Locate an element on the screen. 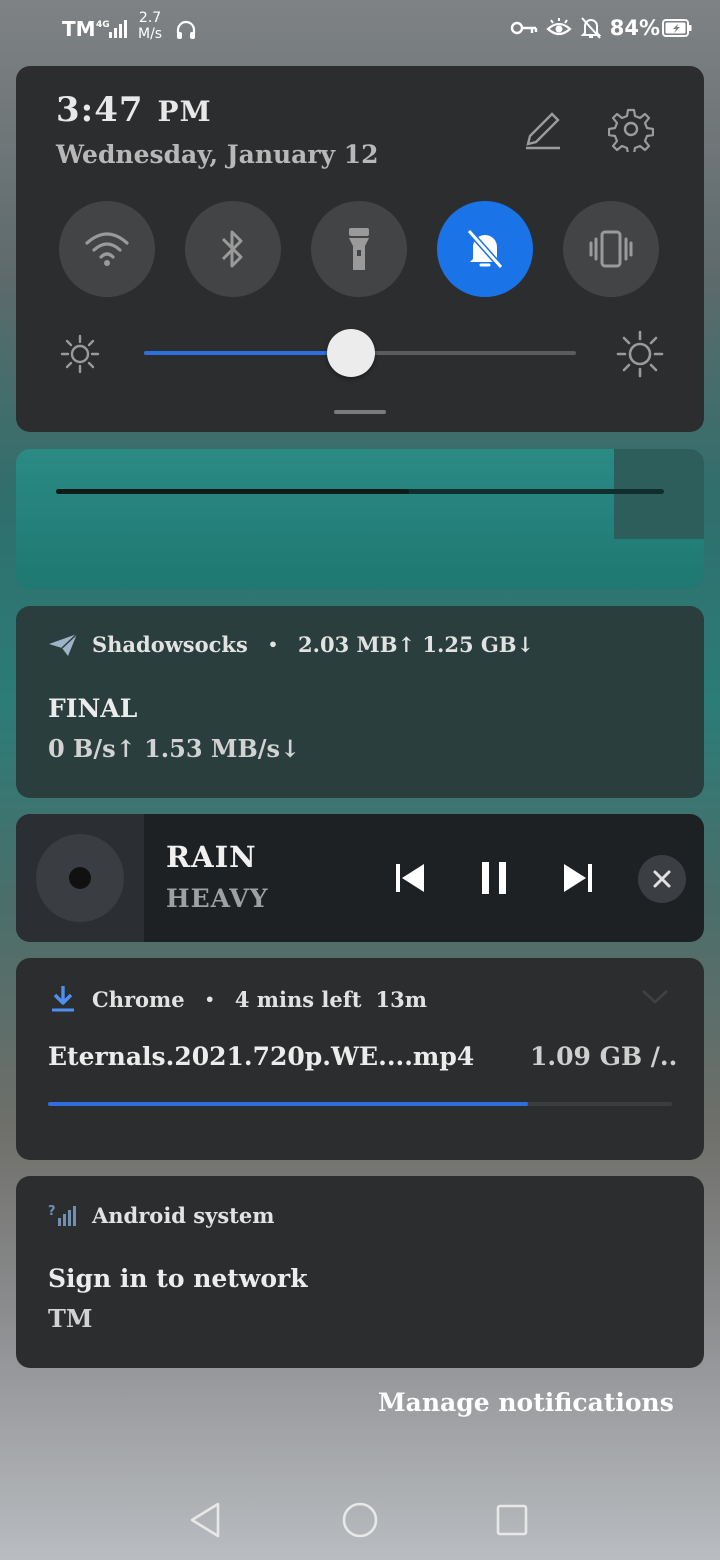  traffic-meta: 2.03 MB↑ 1.25 GB↓ is located at coordinates (416, 644).